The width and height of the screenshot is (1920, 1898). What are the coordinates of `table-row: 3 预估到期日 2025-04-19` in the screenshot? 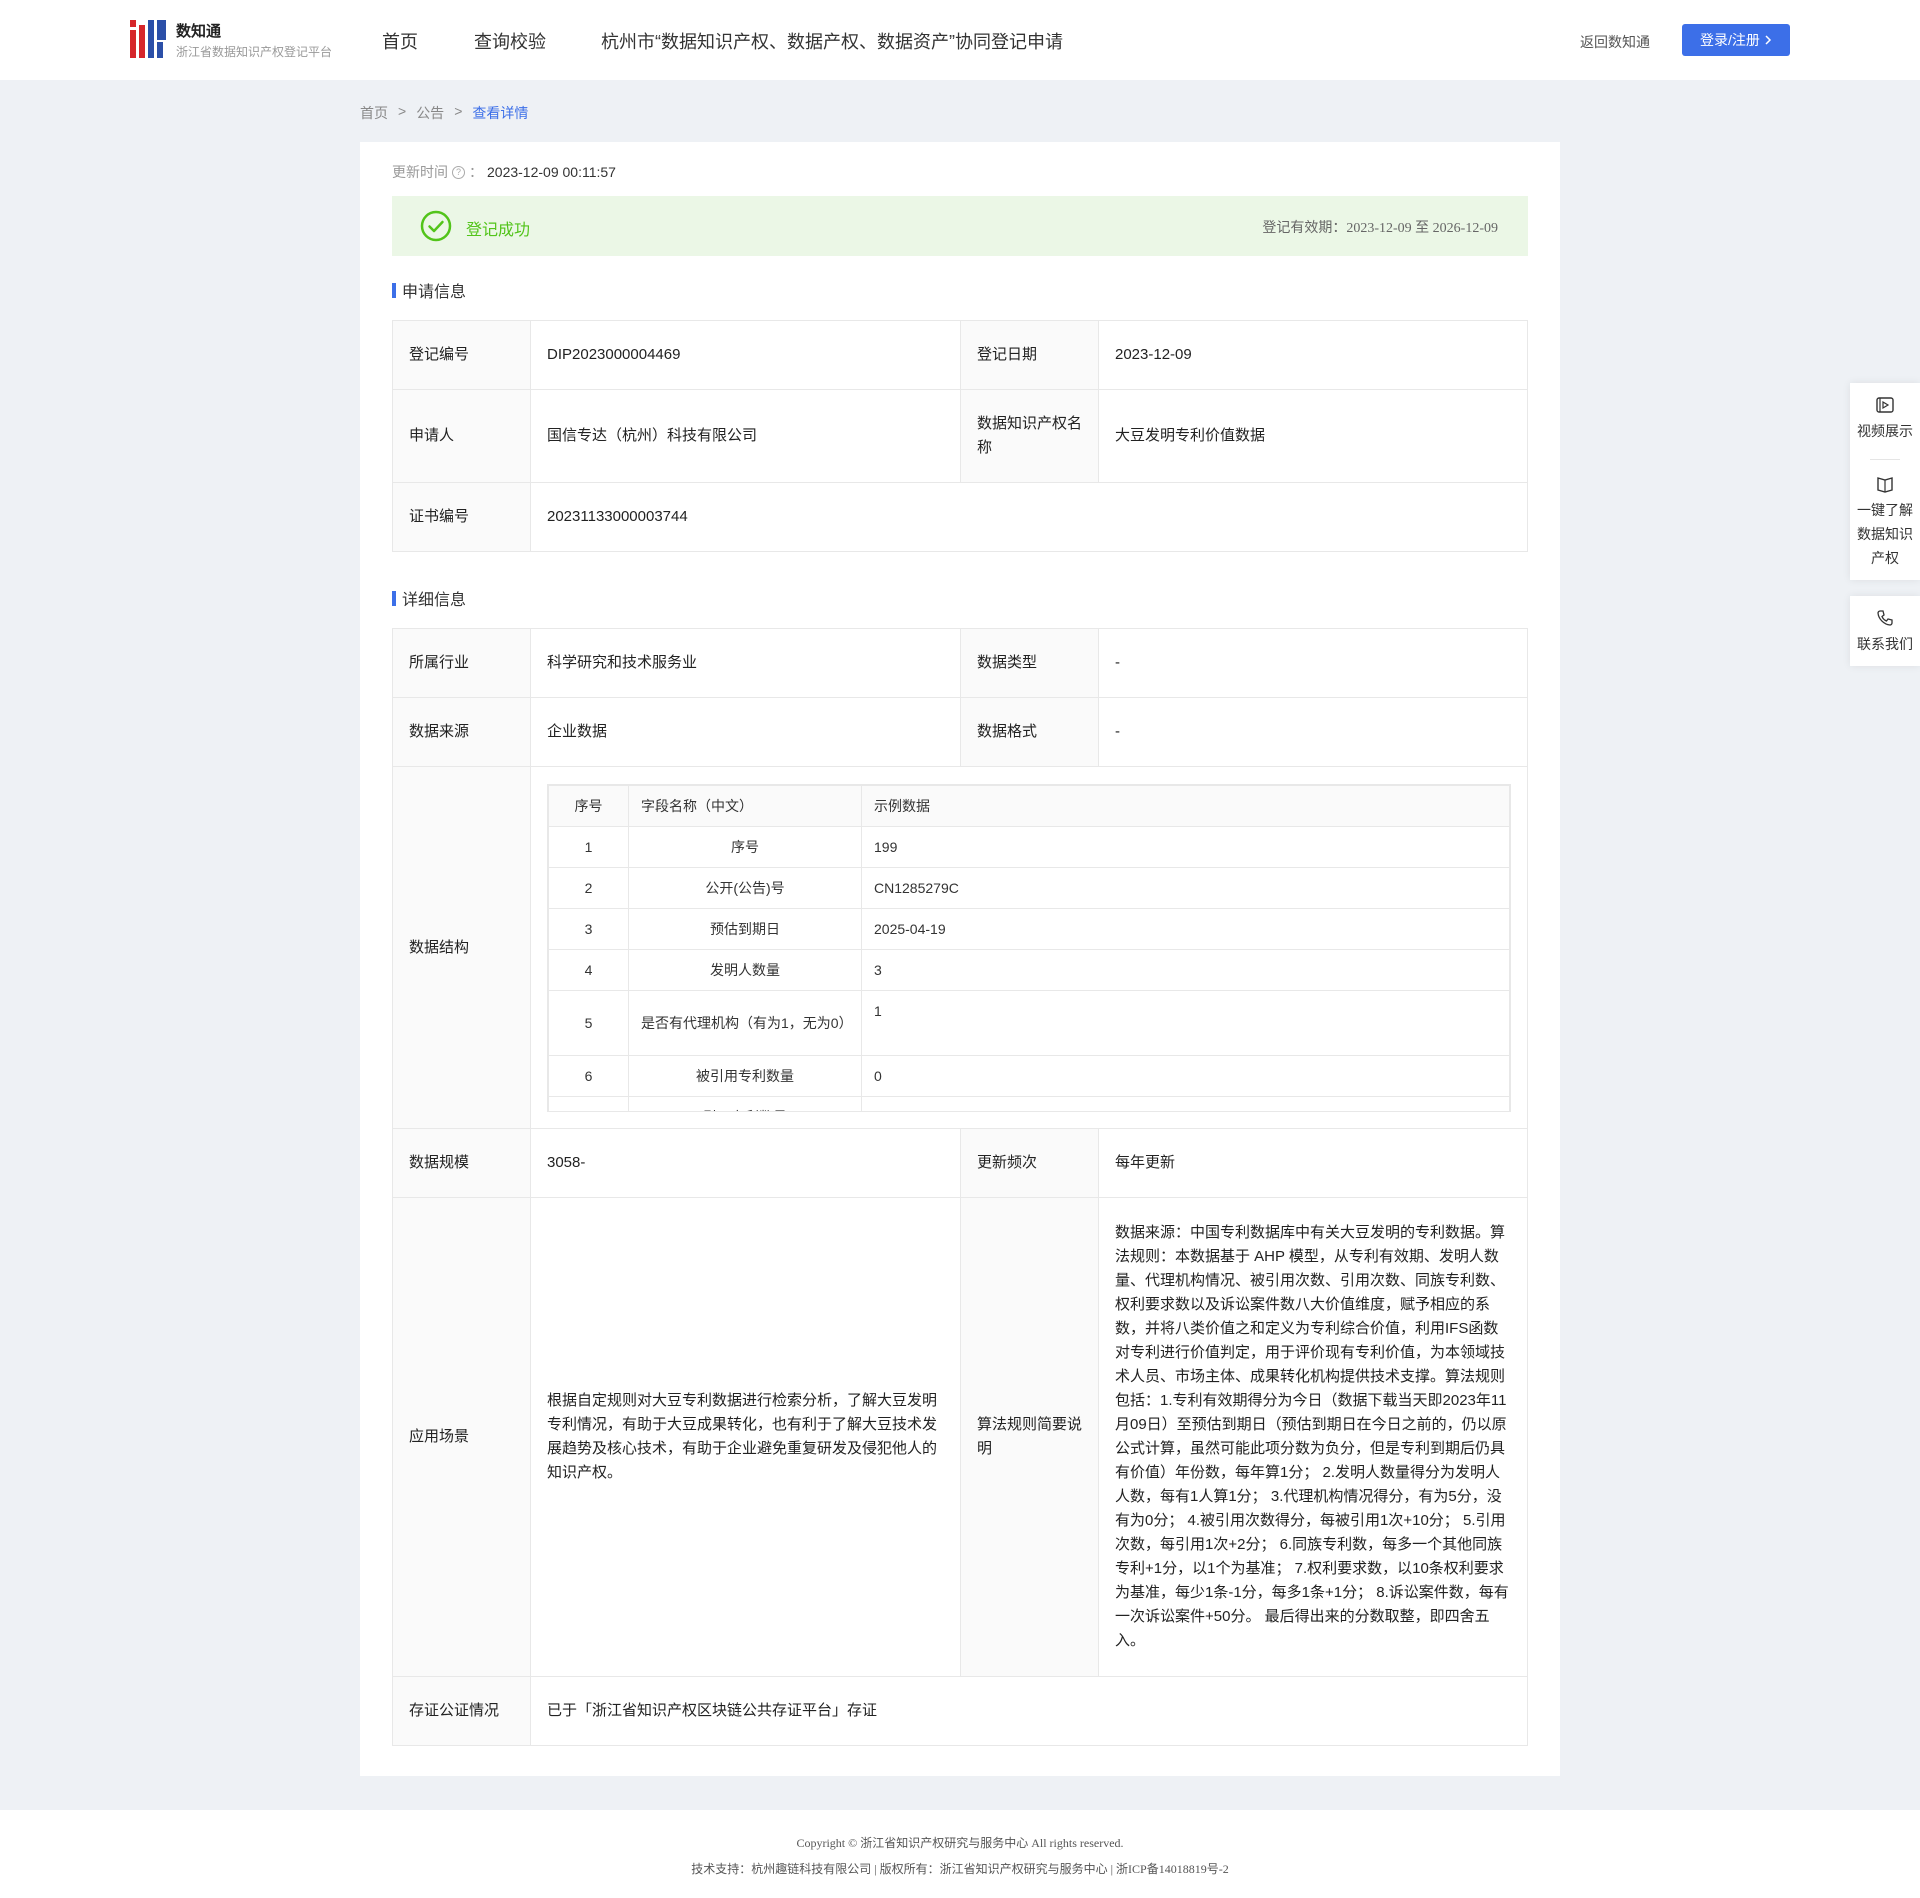 It's located at (1029, 928).